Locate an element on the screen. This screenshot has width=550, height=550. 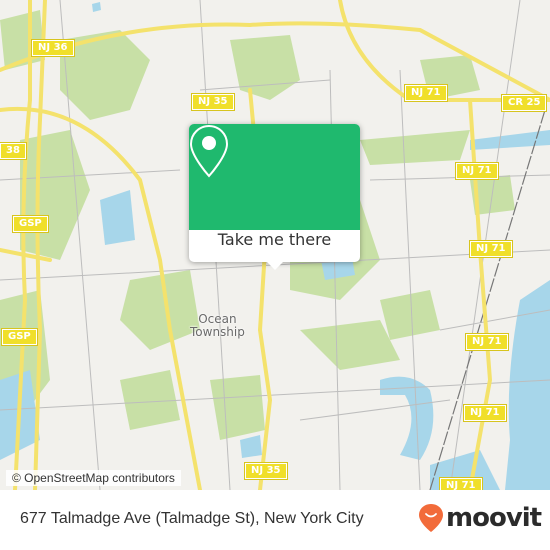
moovit-pin-icon is located at coordinates (431, 518).